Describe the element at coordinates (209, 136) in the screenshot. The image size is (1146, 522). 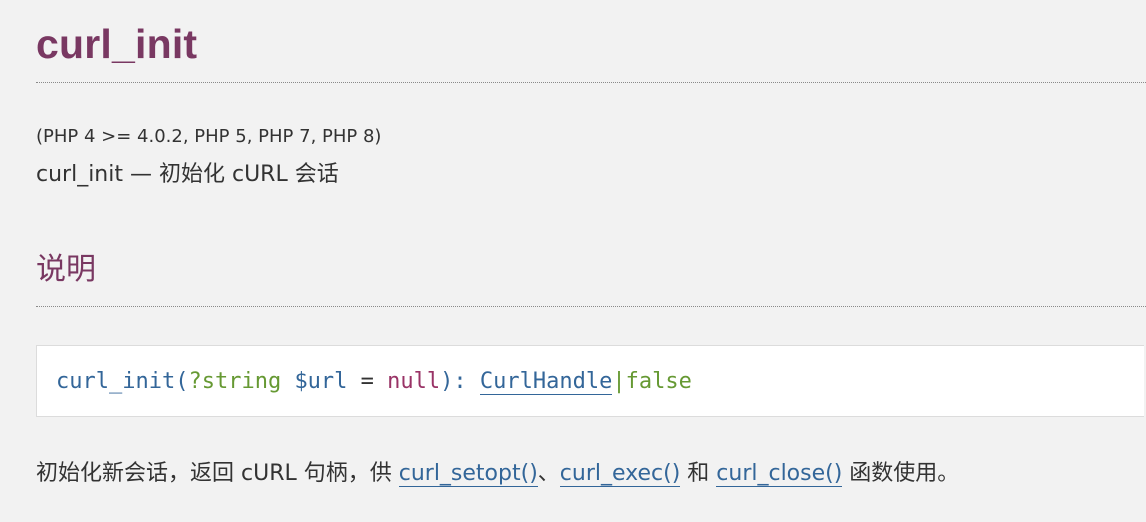
I see `version-info: (PHP 4 >= 4.0.2, PHP 5, PHP 7, PHP 8)` at that location.